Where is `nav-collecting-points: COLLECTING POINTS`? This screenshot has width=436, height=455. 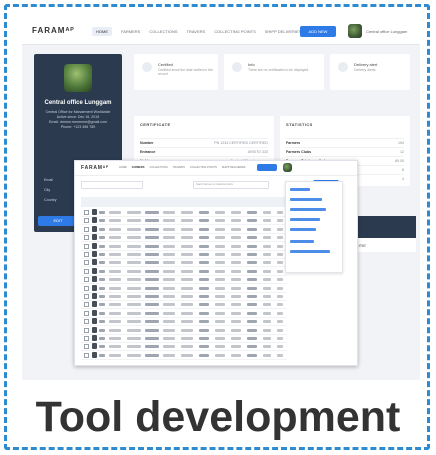 nav-collecting-points: COLLECTING POINTS is located at coordinates (235, 32).